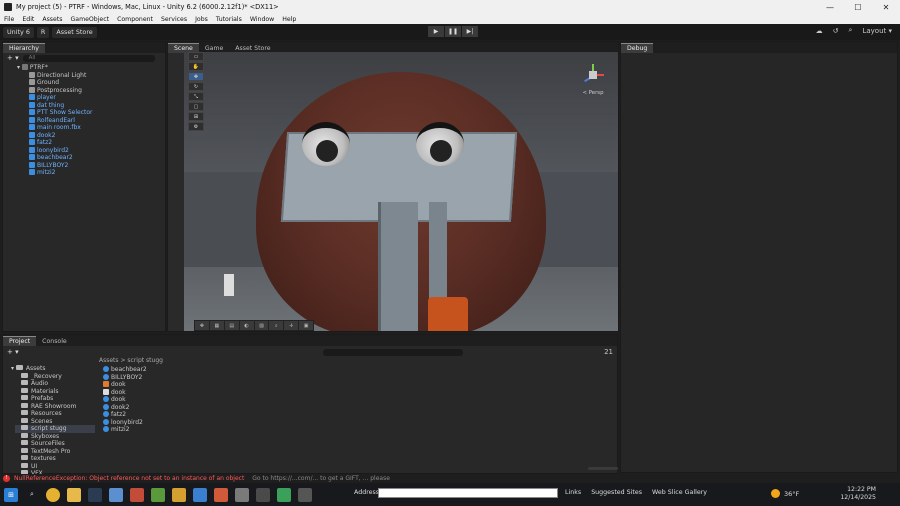  What do you see at coordinates (55, 459) in the screenshot?
I see `folder-item: textures` at bounding box center [55, 459].